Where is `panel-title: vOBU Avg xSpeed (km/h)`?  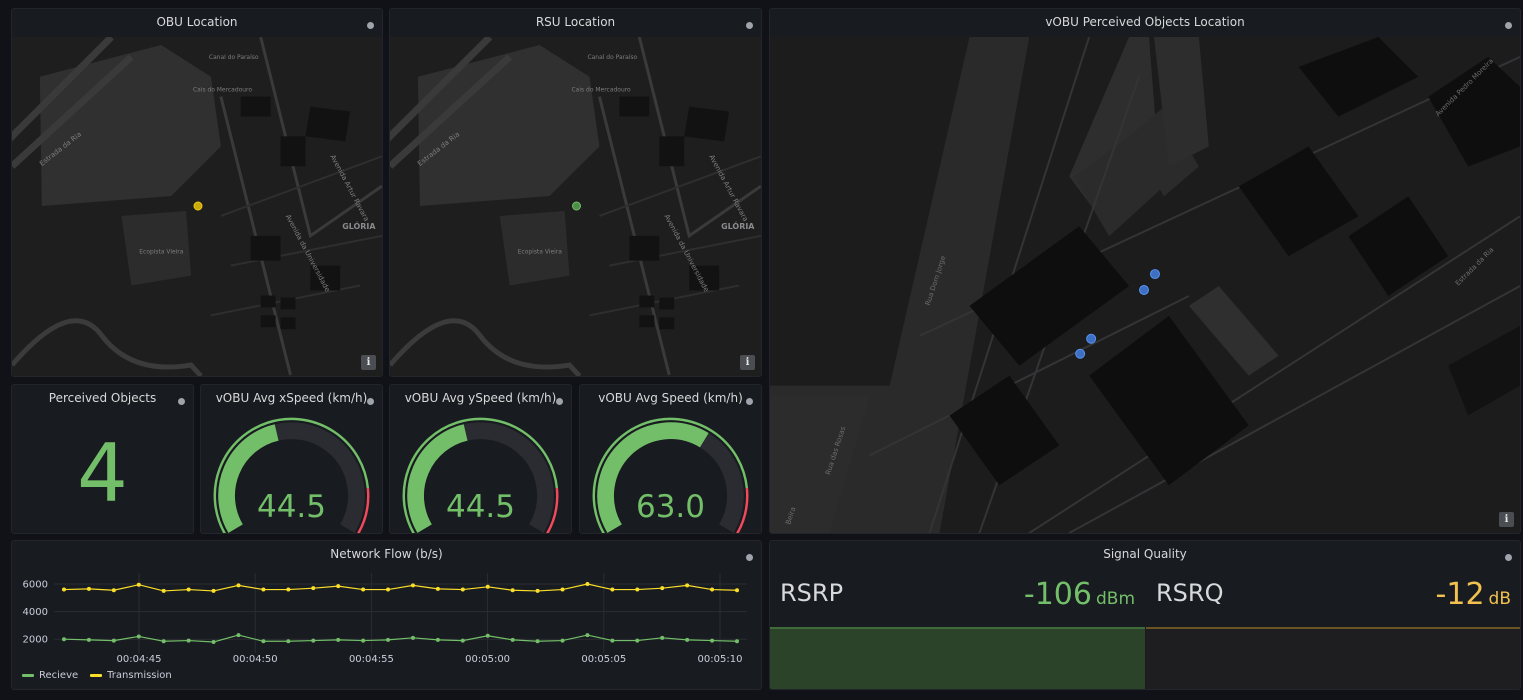
panel-title: vOBU Avg xSpeed (km/h) is located at coordinates (291, 398).